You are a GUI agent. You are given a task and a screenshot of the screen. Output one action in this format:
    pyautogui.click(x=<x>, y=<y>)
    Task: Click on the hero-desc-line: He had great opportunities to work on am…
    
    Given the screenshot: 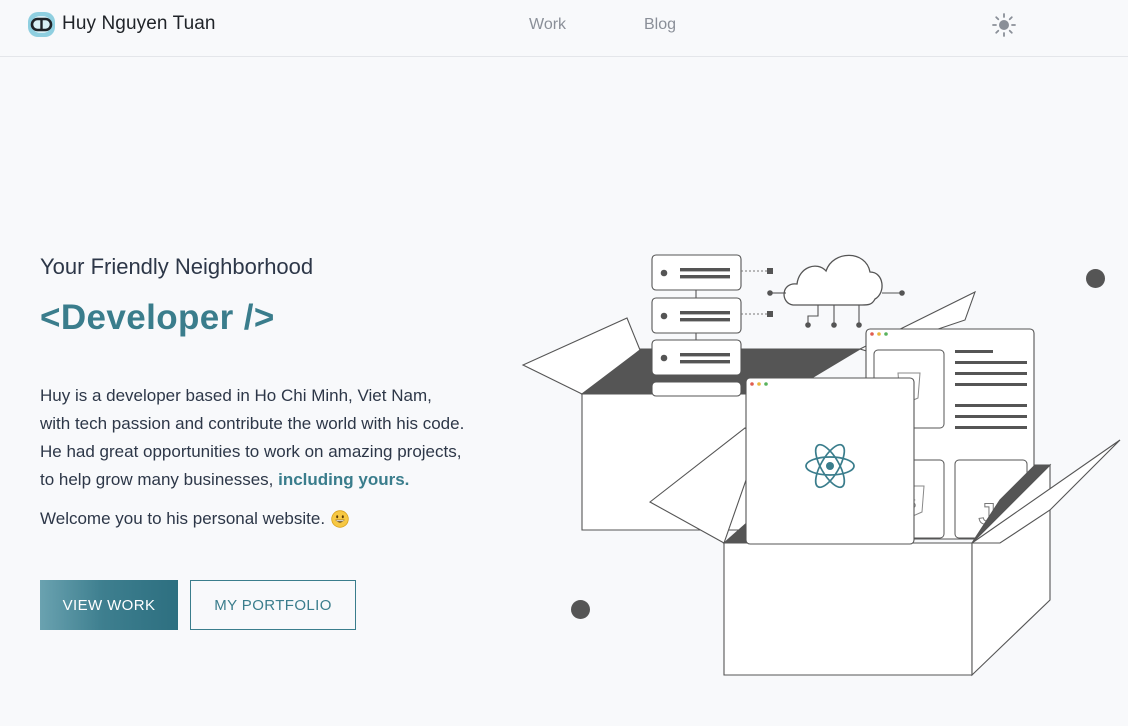 What is the action you would take?
    pyautogui.click(x=251, y=451)
    